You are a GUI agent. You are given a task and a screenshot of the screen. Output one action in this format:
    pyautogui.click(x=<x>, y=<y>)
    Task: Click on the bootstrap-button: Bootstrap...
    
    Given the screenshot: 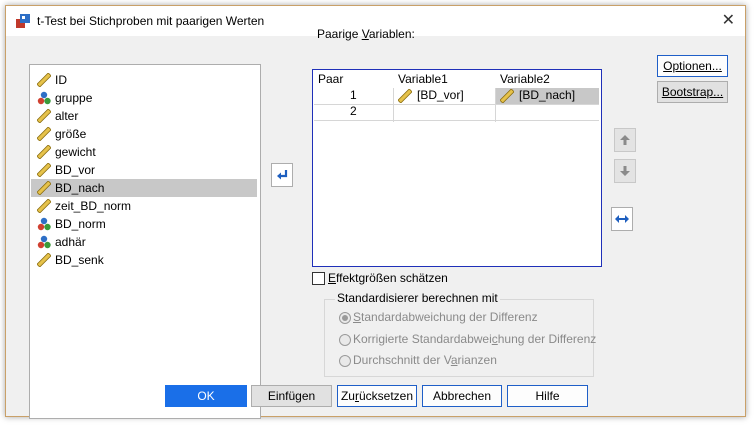 What is the action you would take?
    pyautogui.click(x=692, y=92)
    